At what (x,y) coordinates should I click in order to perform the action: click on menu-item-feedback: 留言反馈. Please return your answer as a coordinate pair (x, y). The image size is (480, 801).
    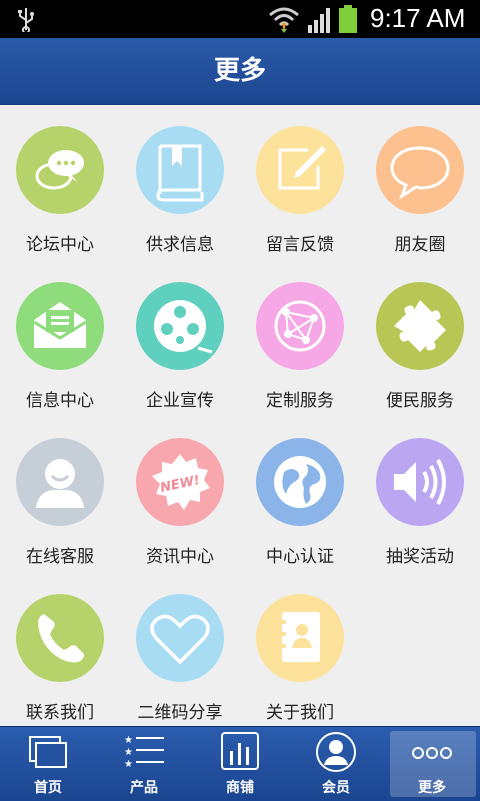
    Looking at the image, I should click on (300, 182).